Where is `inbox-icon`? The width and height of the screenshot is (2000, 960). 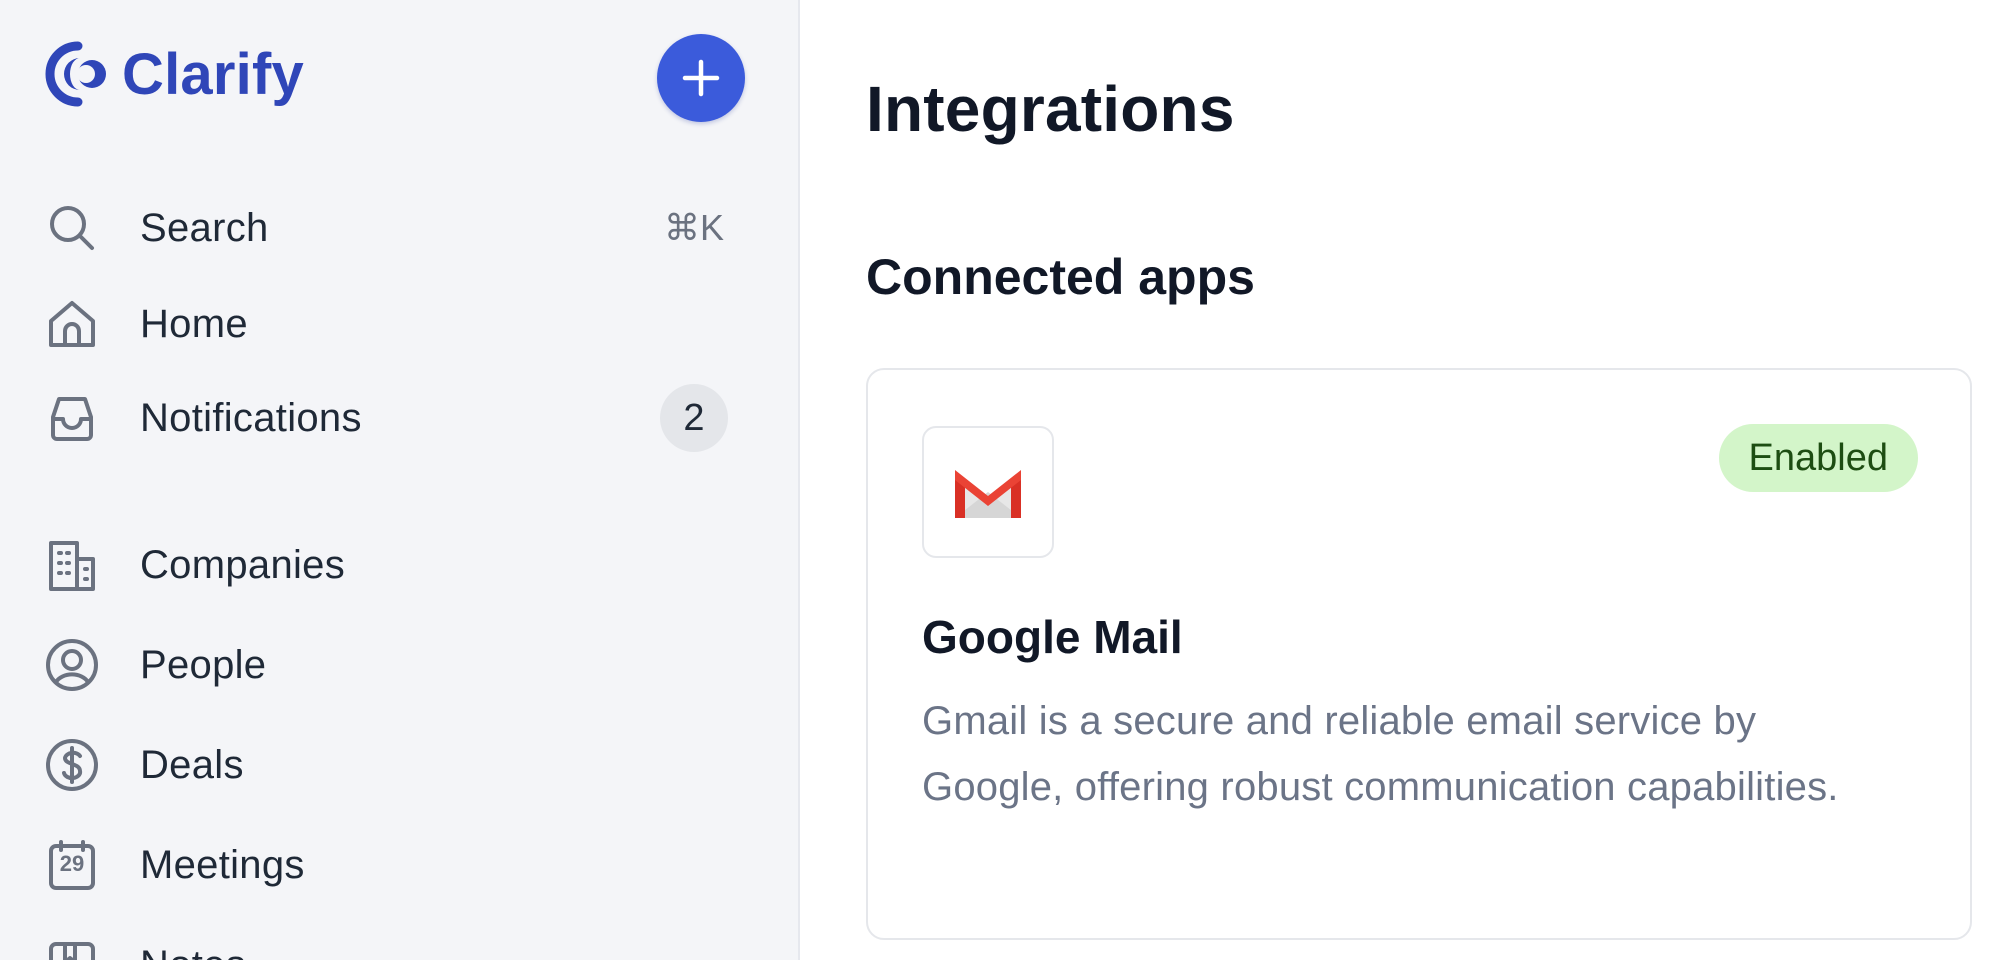 inbox-icon is located at coordinates (72, 418).